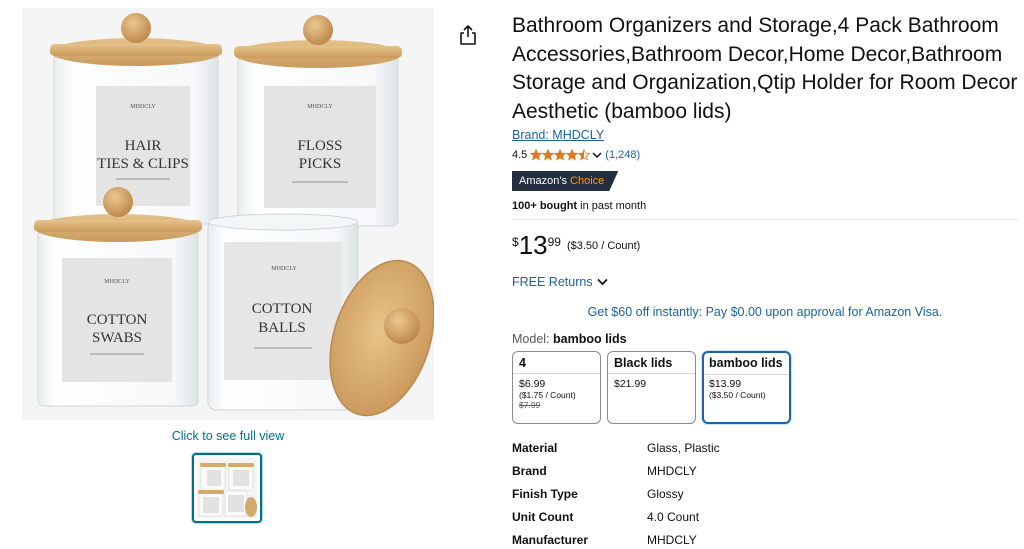 The image size is (1024, 549). I want to click on spec-key: Unit Count, so click(543, 516).